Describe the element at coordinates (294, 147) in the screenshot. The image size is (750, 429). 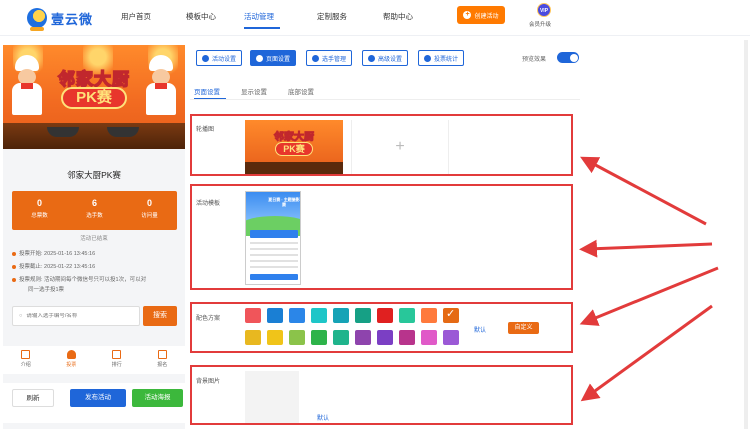
I see `carousel-image-1: 邻家大厨 PK赛` at that location.